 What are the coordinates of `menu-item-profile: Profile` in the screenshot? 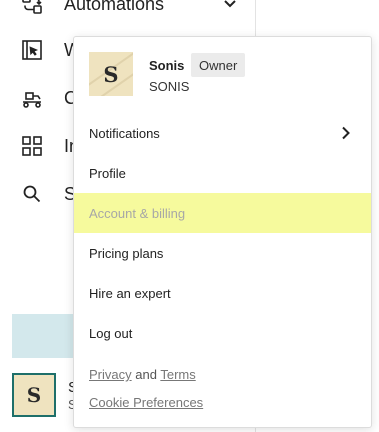 It's located at (222, 173).